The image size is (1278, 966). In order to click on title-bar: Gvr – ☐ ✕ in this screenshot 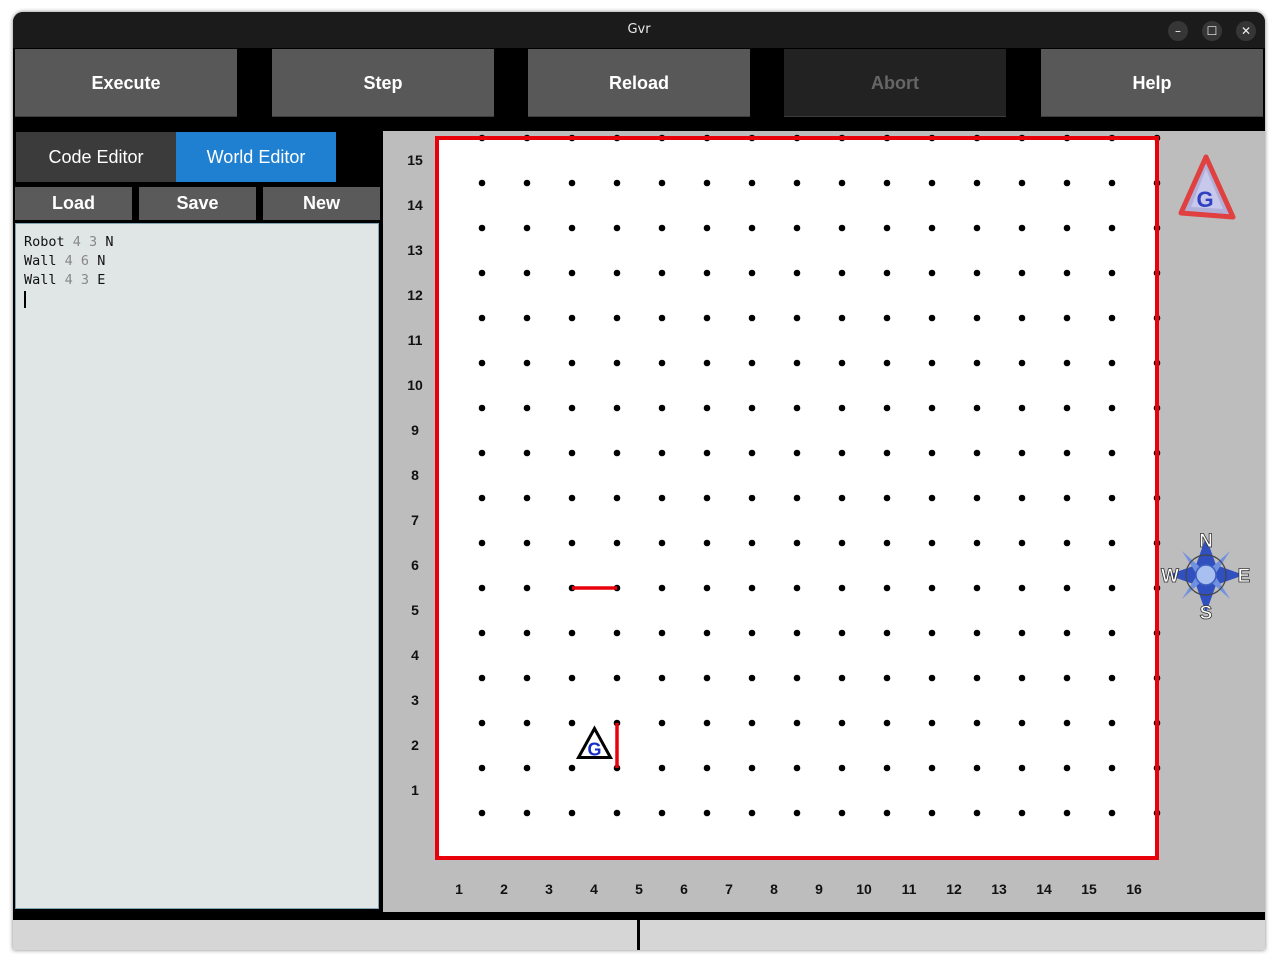, I will do `click(639, 30)`.